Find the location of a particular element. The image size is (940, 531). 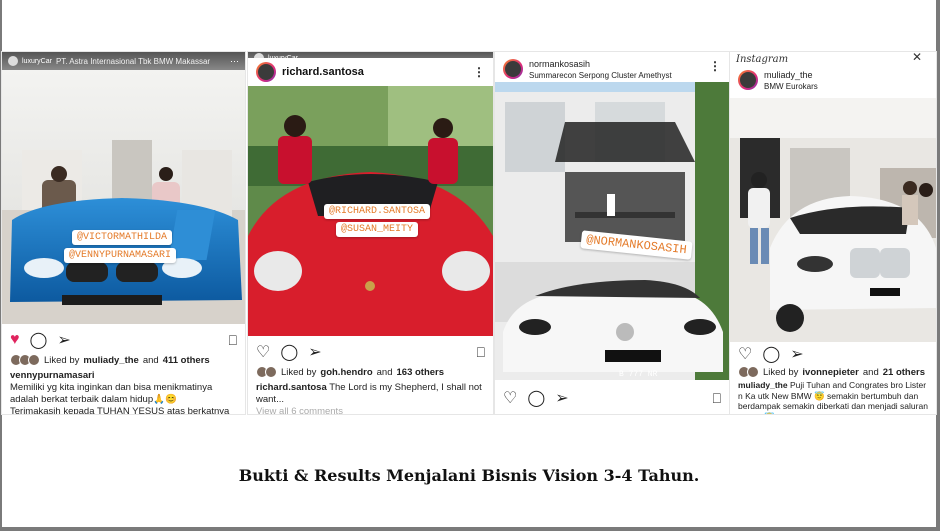

user-tag: @VICTORMATHILDA is located at coordinates (122, 237).